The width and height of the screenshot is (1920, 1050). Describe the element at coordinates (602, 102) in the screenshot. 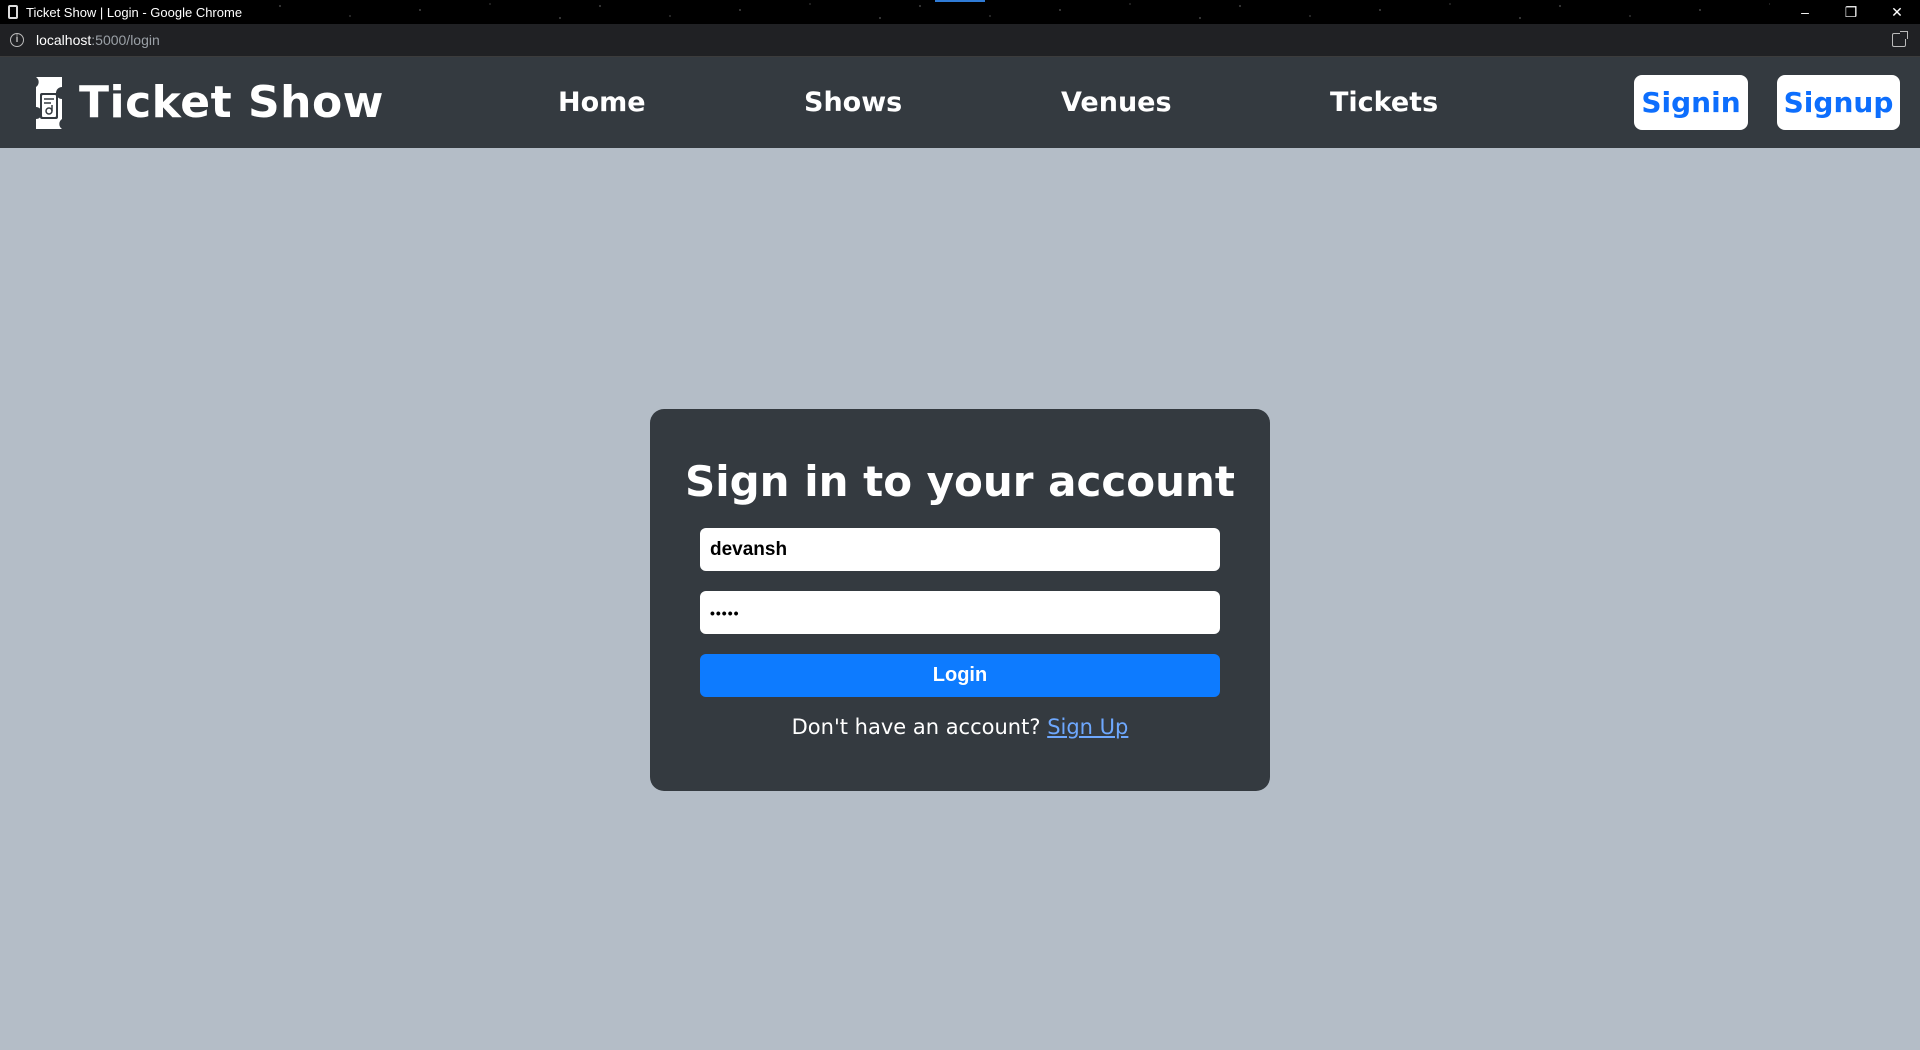

I see `nav-home: Home` at that location.